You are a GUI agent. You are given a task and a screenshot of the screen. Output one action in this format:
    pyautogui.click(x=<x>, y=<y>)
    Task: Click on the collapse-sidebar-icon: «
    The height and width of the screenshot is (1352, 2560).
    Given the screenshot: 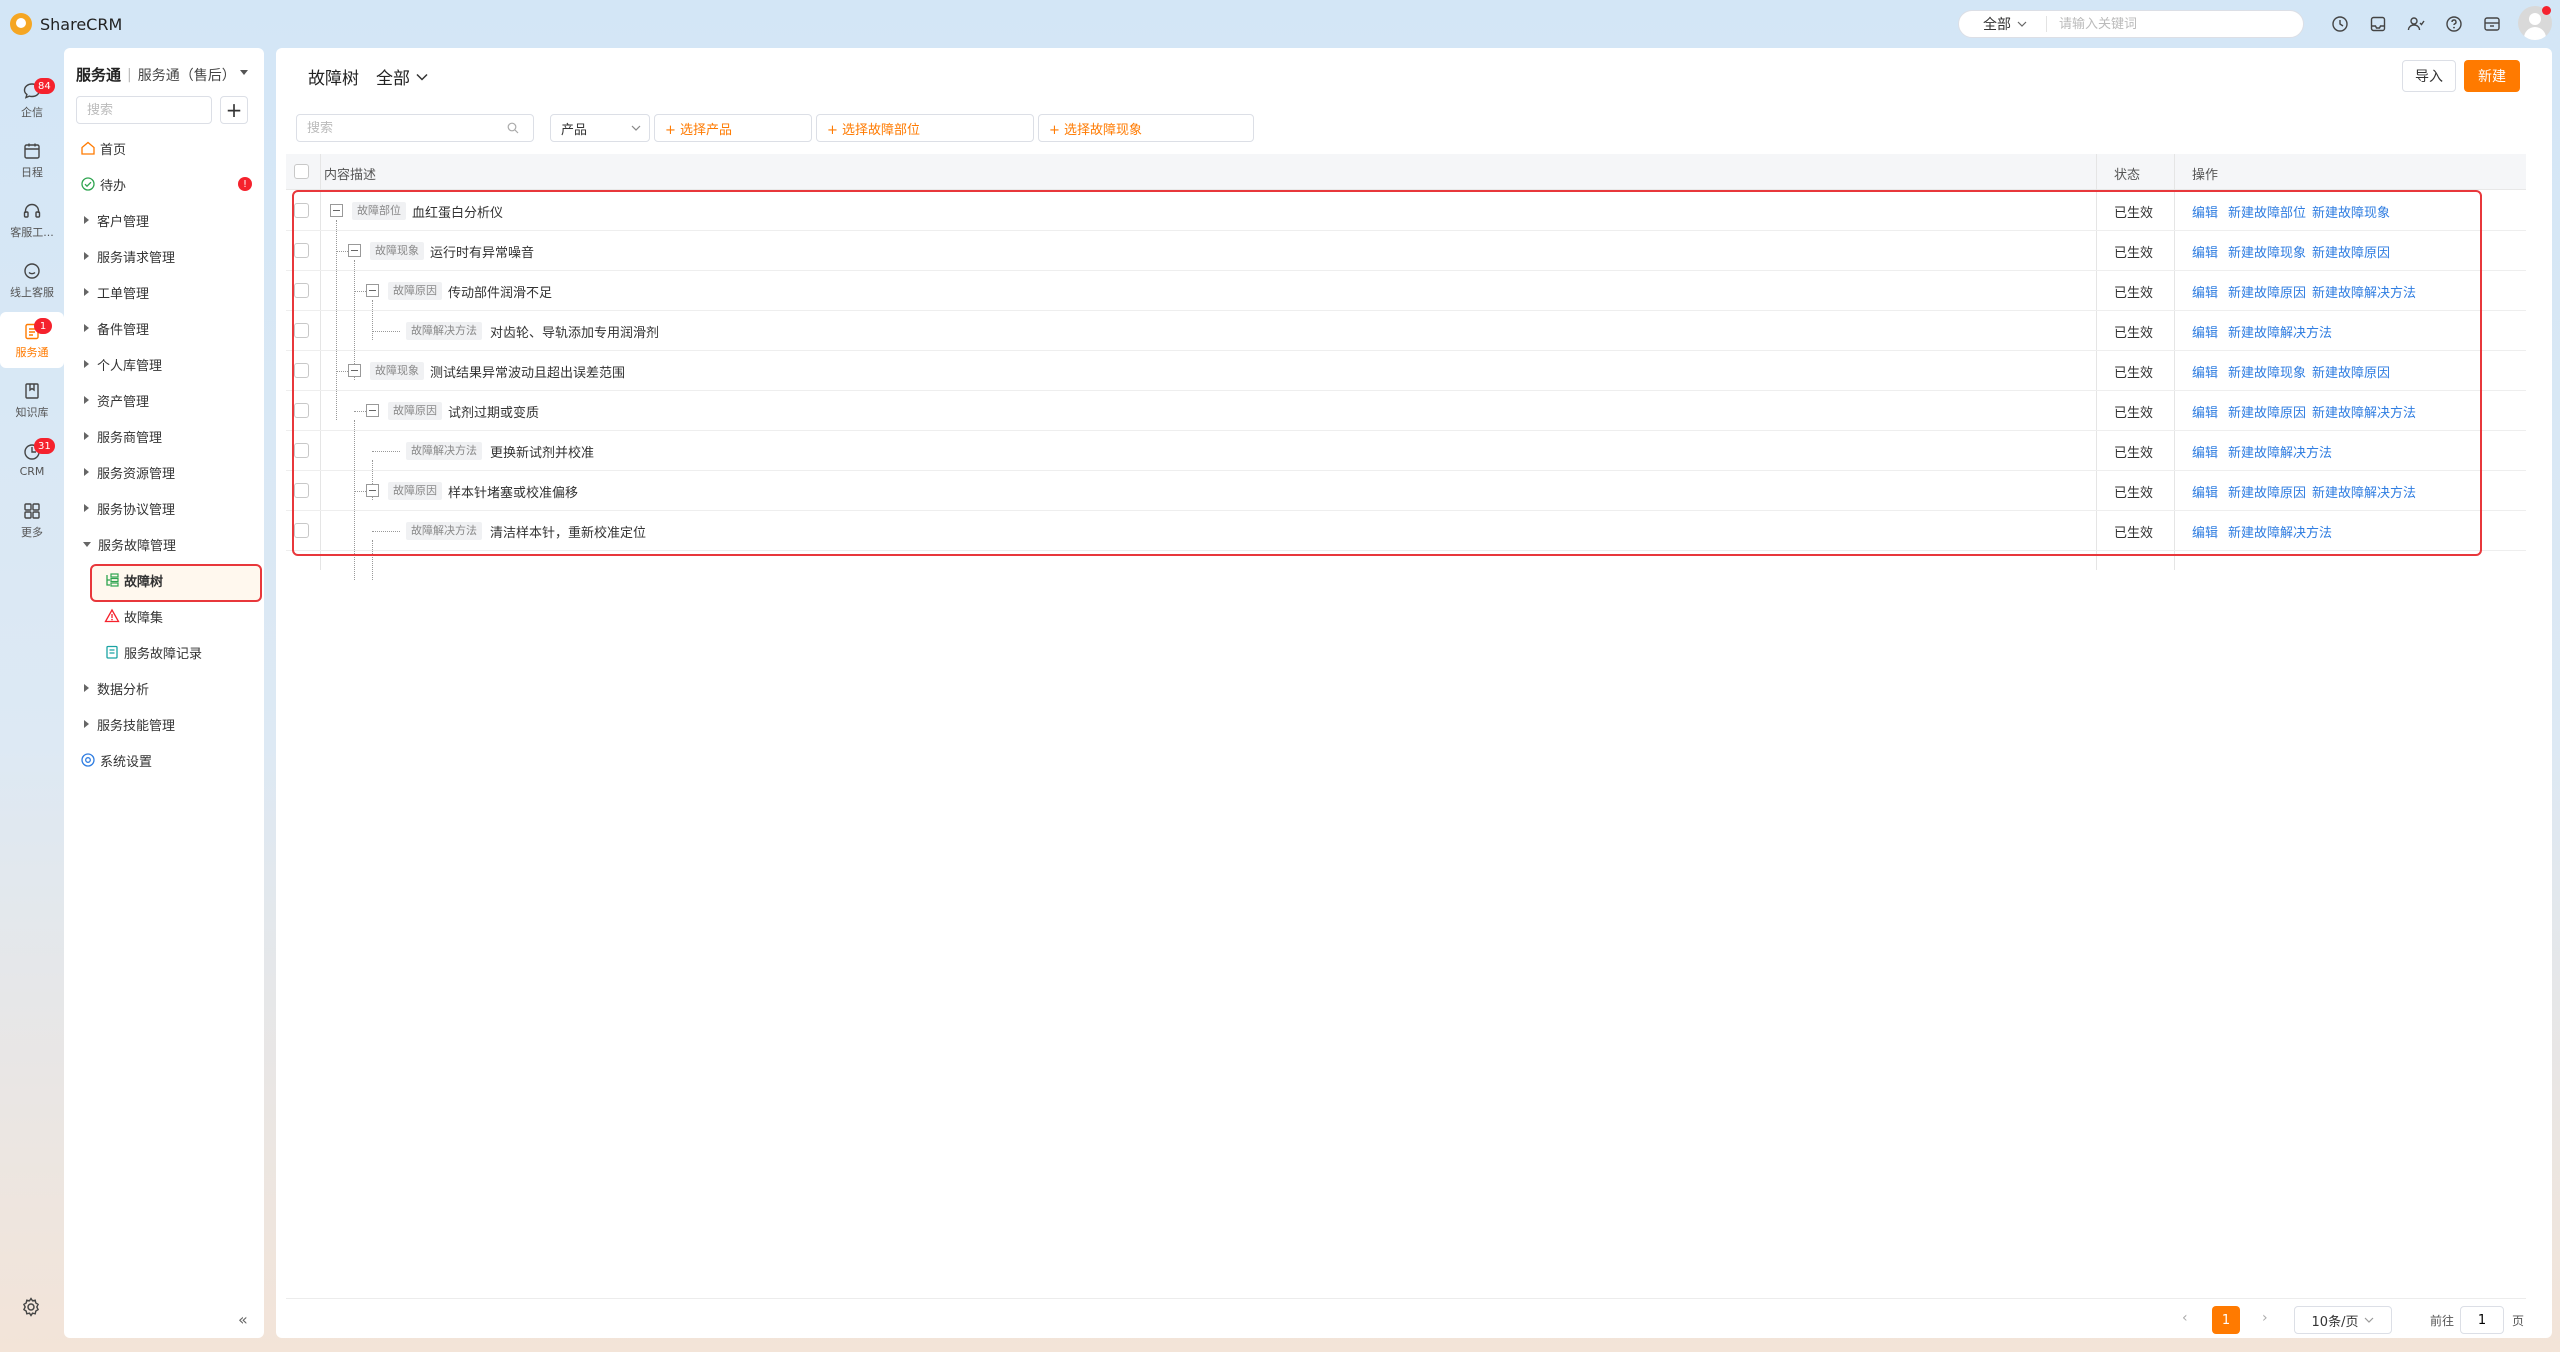 What is the action you would take?
    pyautogui.click(x=243, y=1319)
    